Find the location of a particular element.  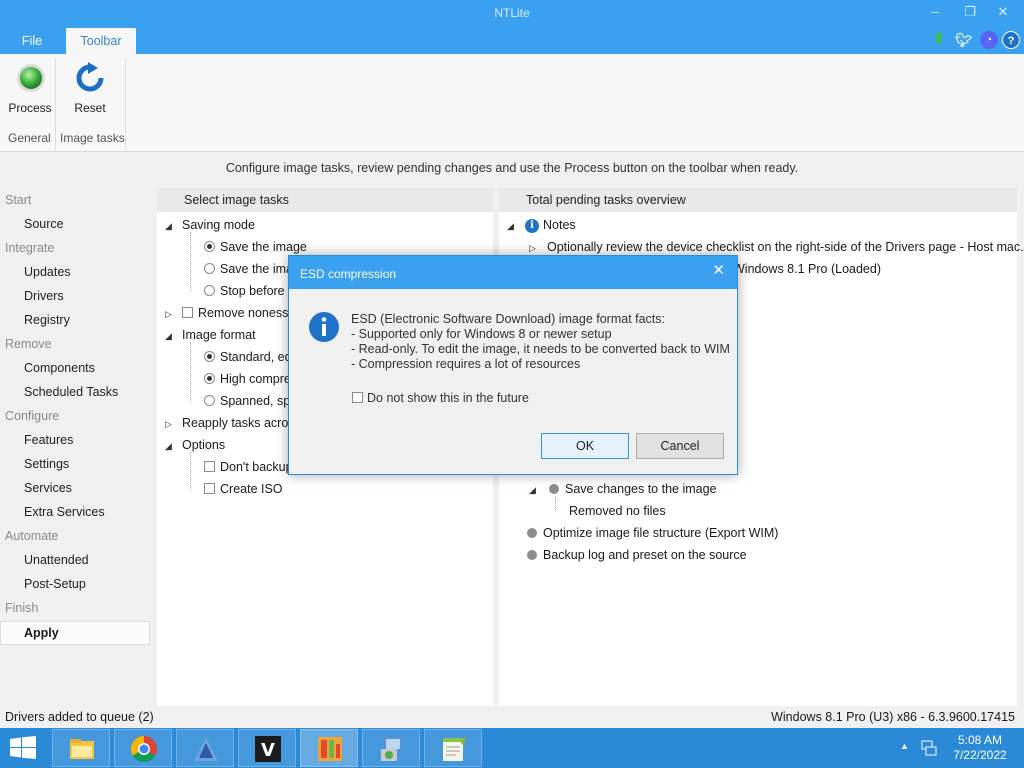

taskbar-app: V is located at coordinates (267, 748).